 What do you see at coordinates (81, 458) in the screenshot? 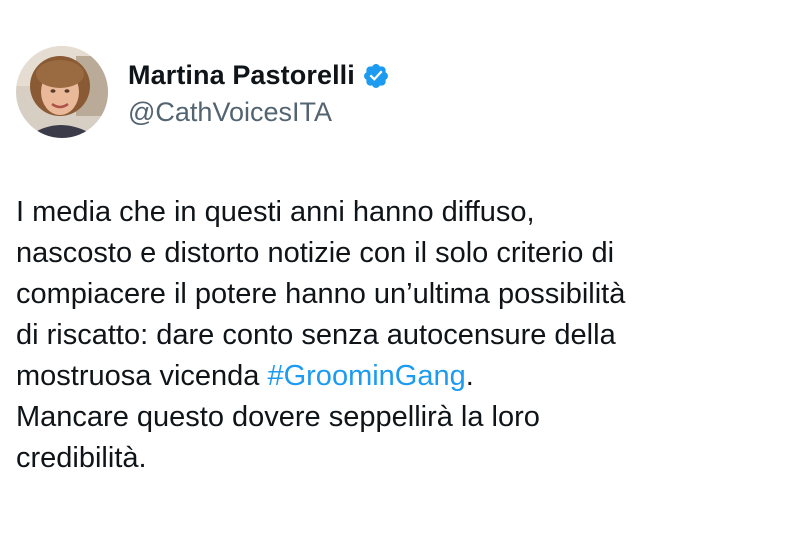
I see `tweet-line-7: credibilità.` at bounding box center [81, 458].